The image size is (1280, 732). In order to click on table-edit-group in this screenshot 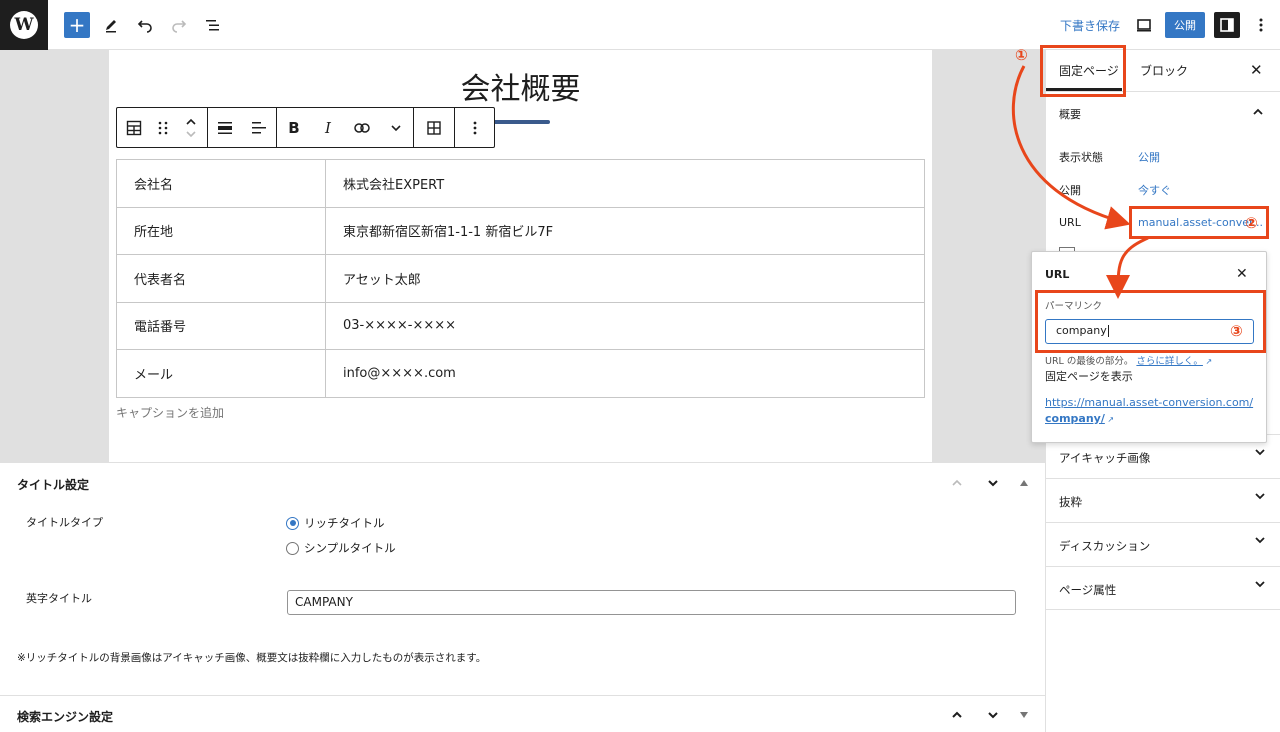, I will do `click(434, 127)`.